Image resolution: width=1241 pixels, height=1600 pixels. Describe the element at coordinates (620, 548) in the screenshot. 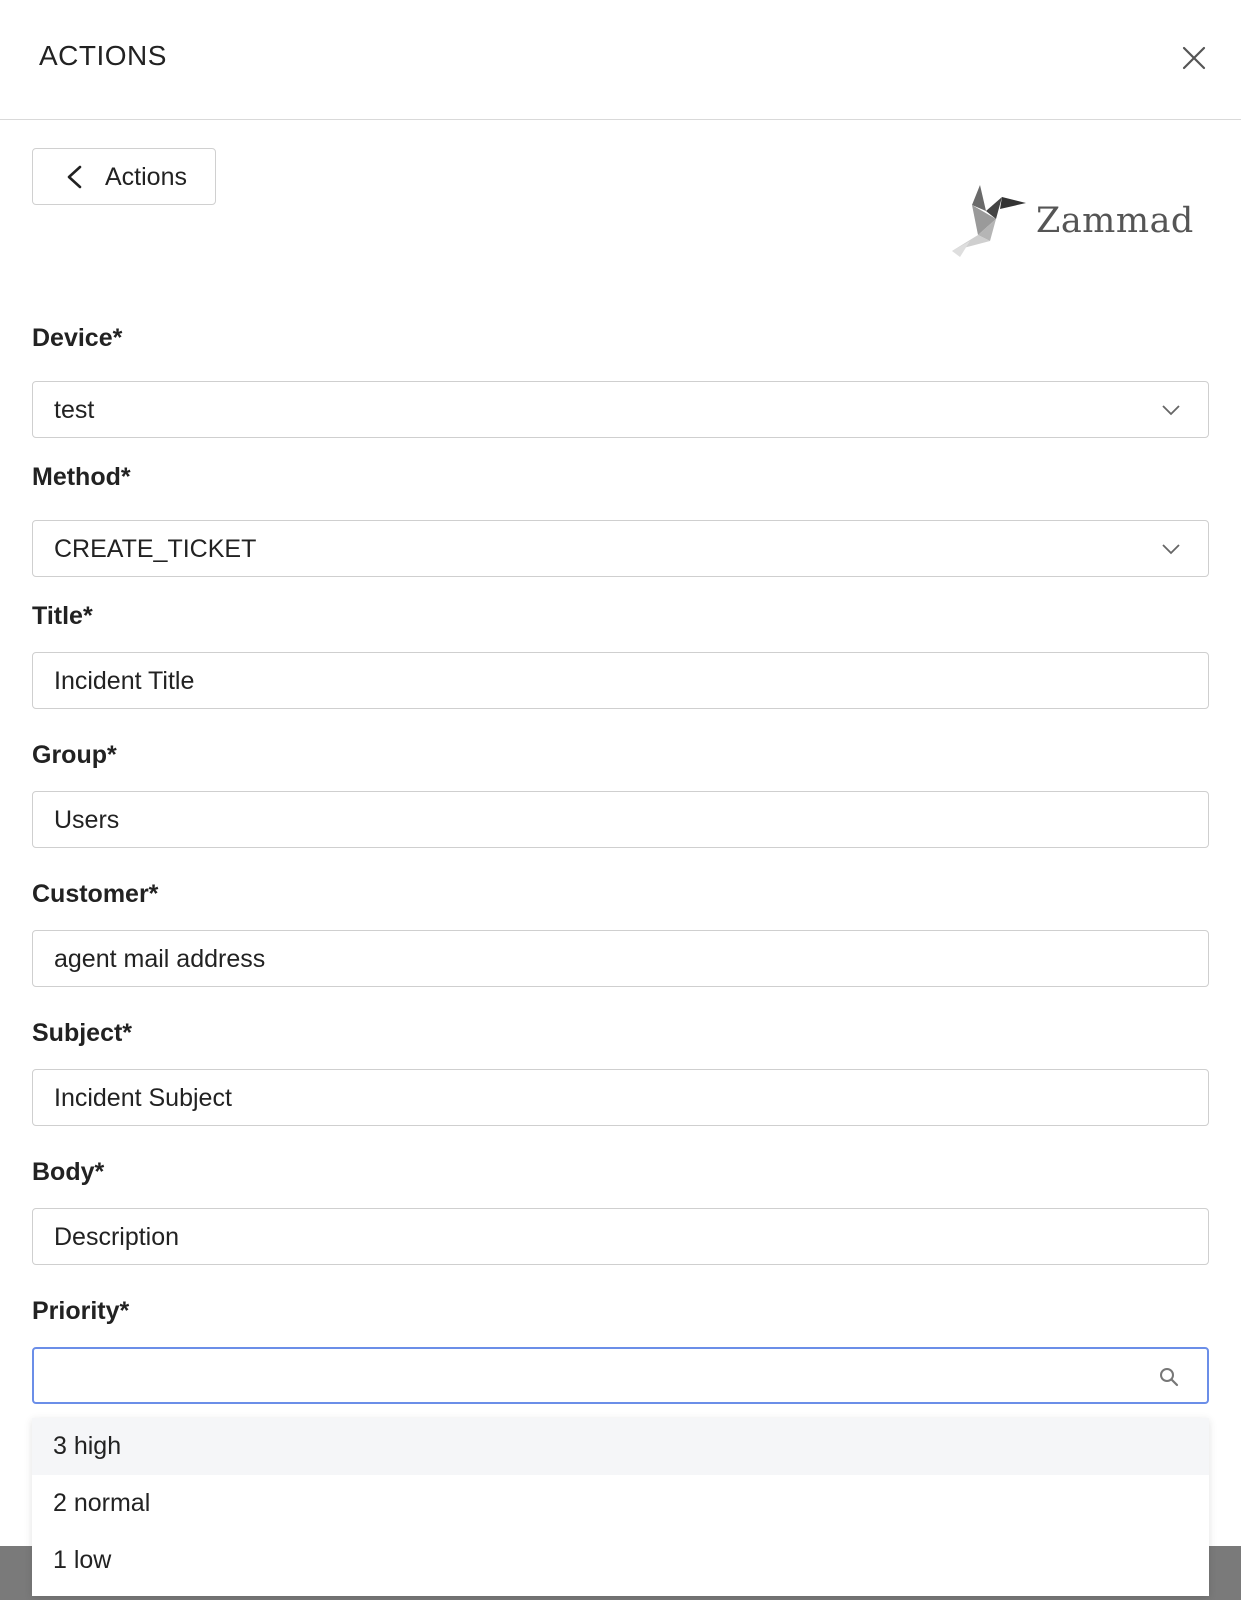

I see `method-select: CREATE_TICKET` at that location.